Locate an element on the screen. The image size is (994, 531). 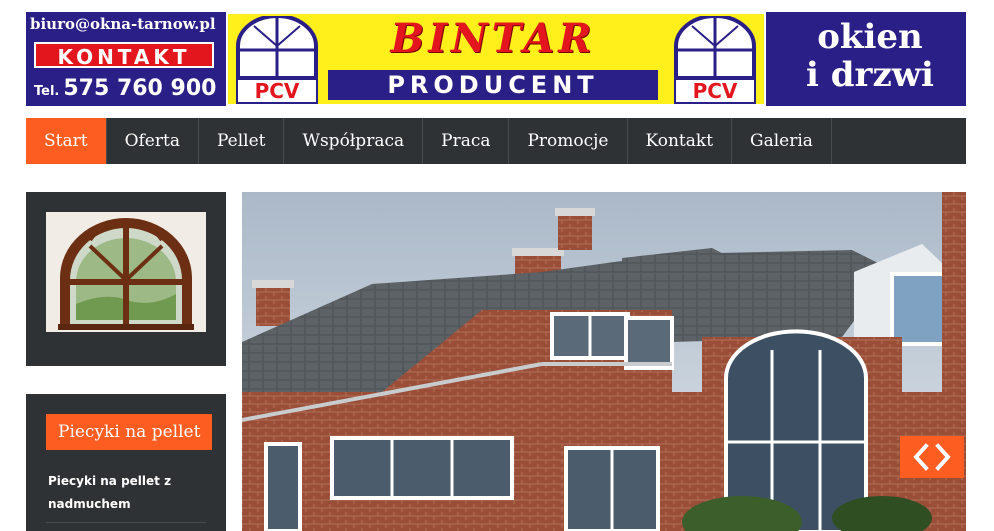
pcv-badge-right: PCV is located at coordinates (715, 91).